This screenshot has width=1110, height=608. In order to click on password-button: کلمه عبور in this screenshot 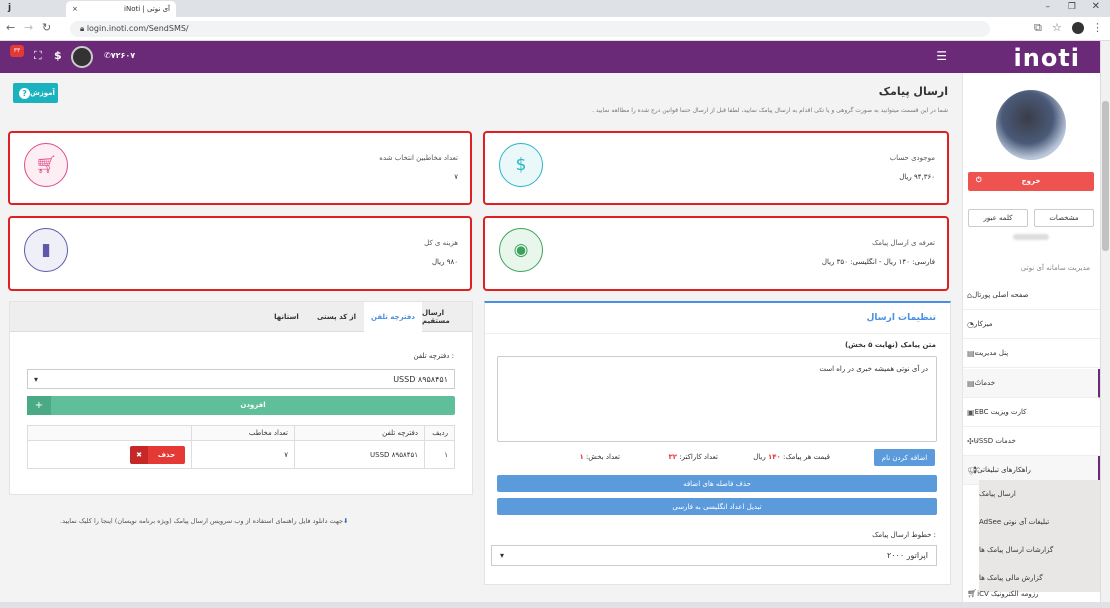, I will do `click(998, 218)`.